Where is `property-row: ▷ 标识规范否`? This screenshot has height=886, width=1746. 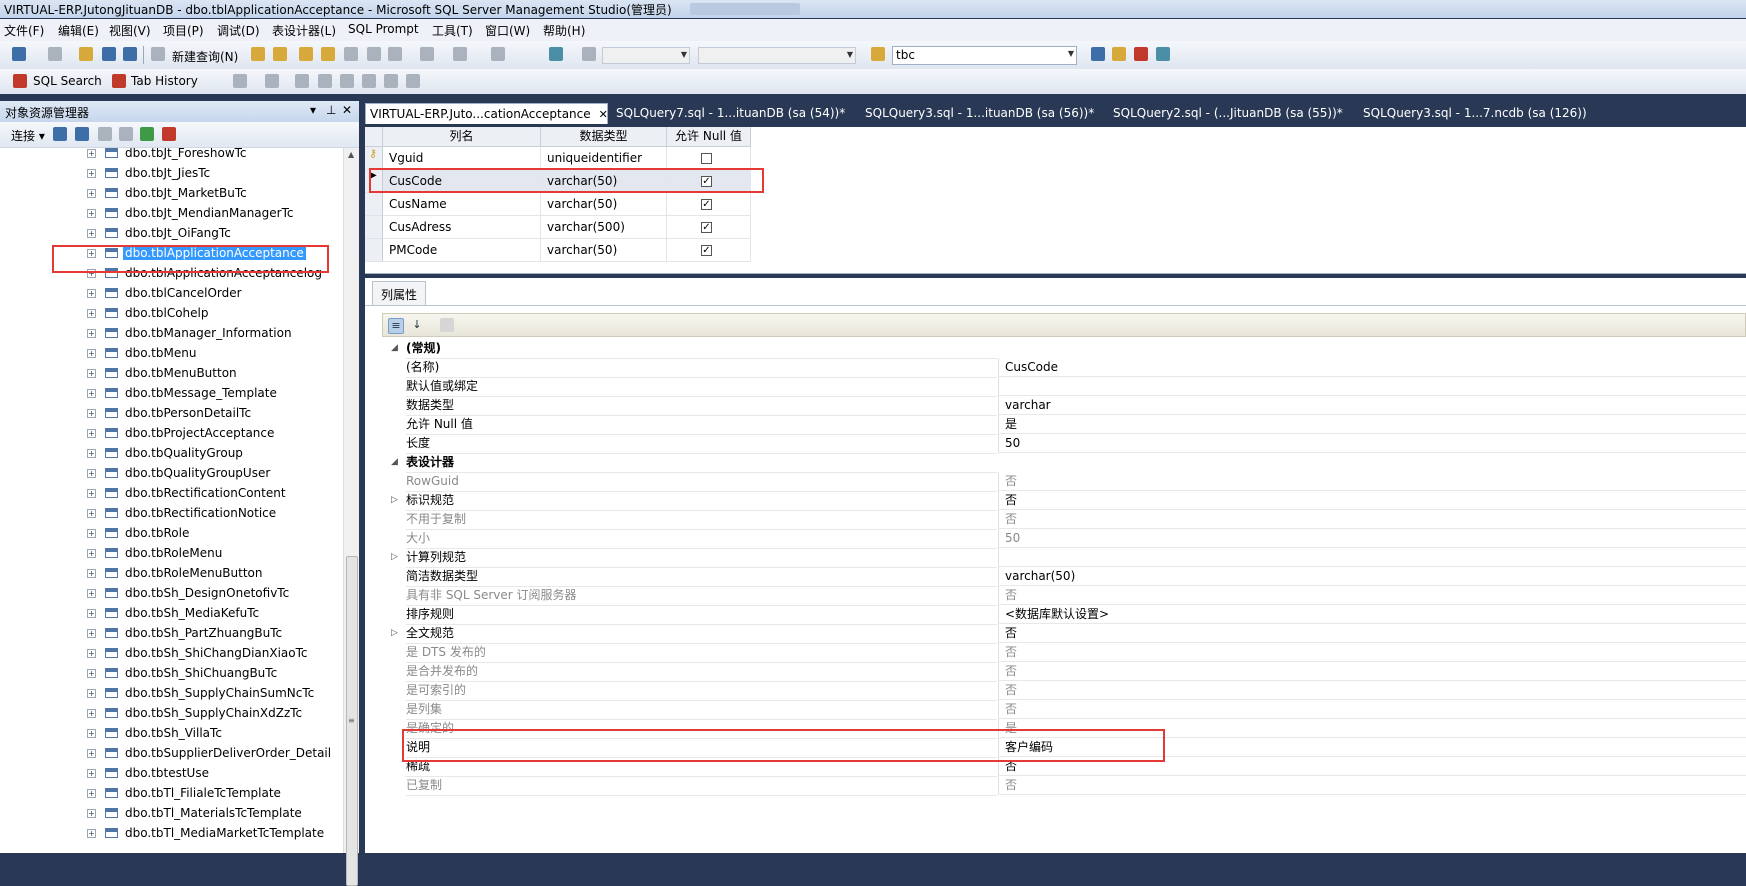
property-row: ▷ 标识规范否 is located at coordinates (1064, 501).